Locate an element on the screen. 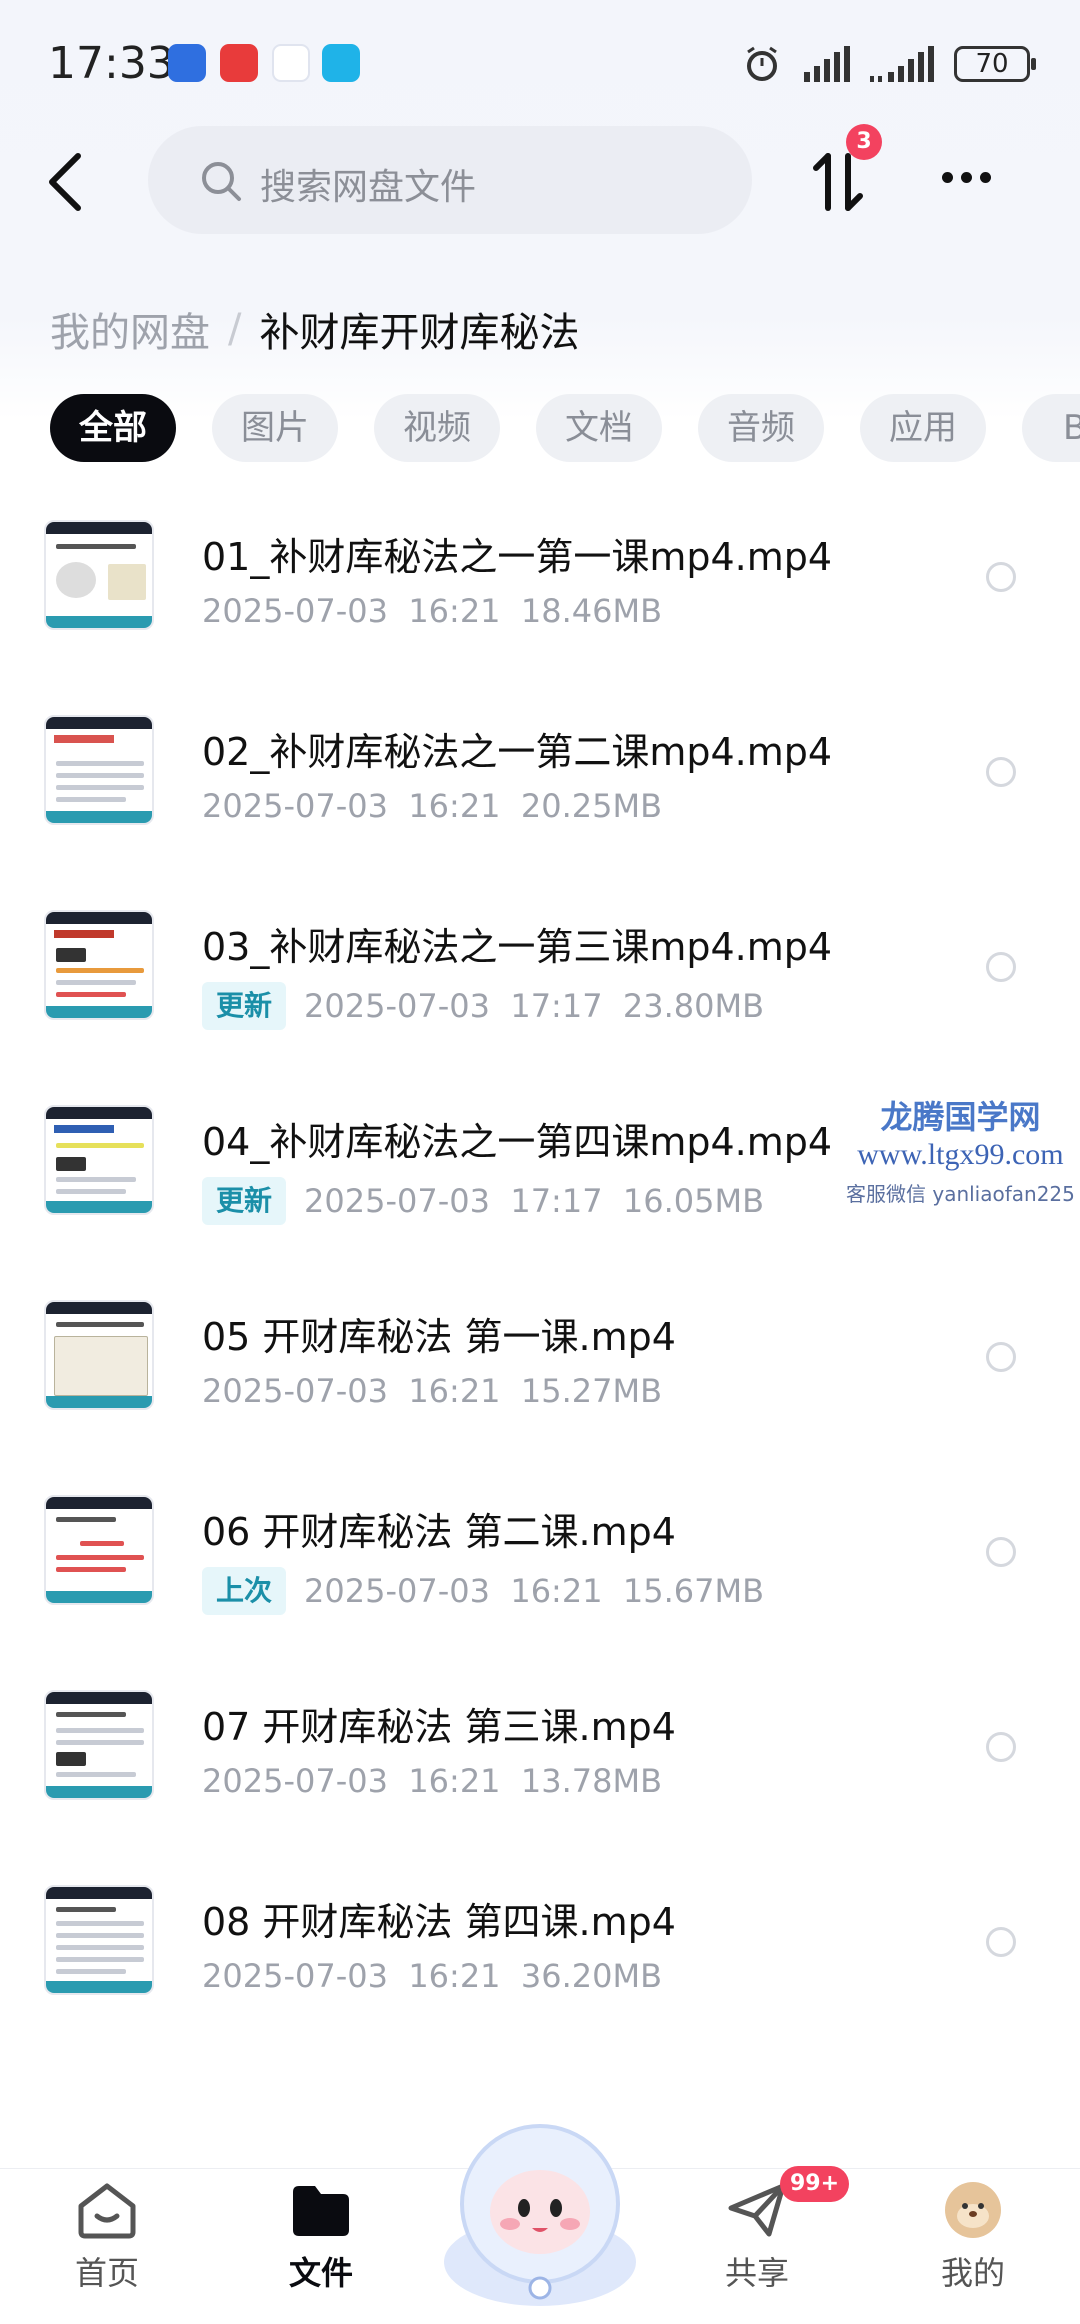  tab-videos: 视频 is located at coordinates (437, 428).